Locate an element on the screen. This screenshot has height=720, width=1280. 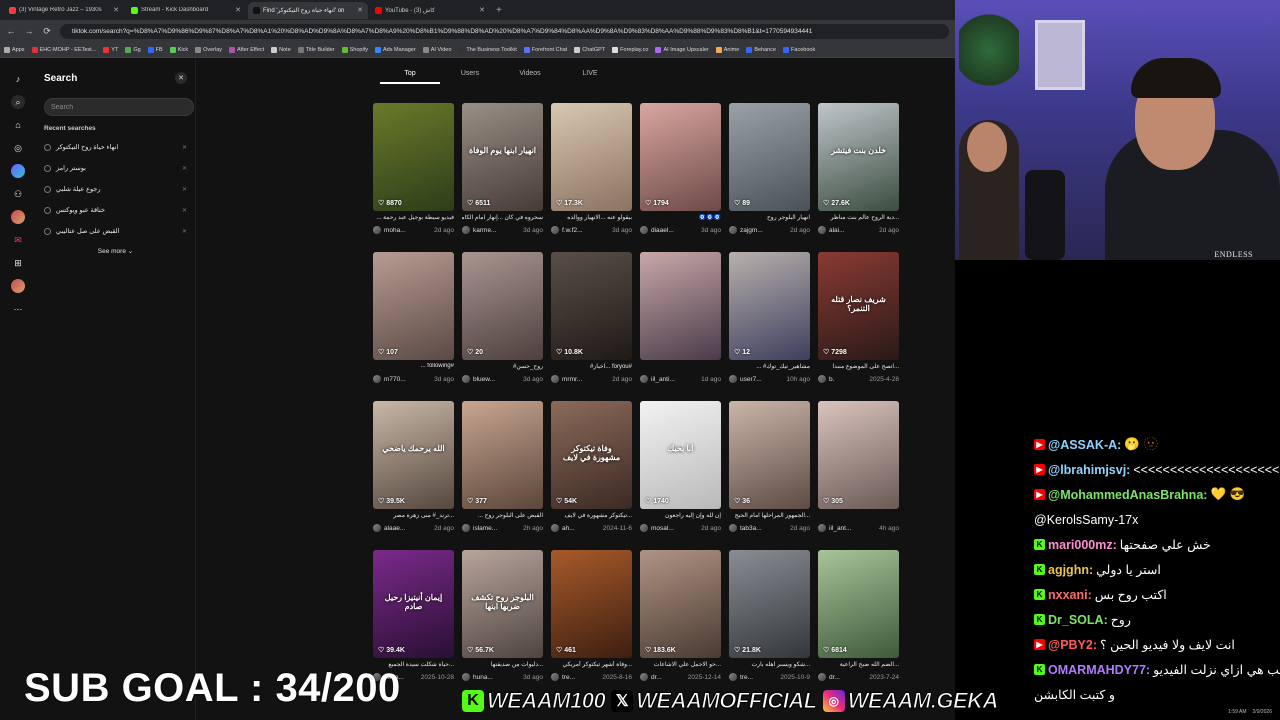
video-caption: ...ترند_# منى زهرة مصر is located at coordinates (413, 516).